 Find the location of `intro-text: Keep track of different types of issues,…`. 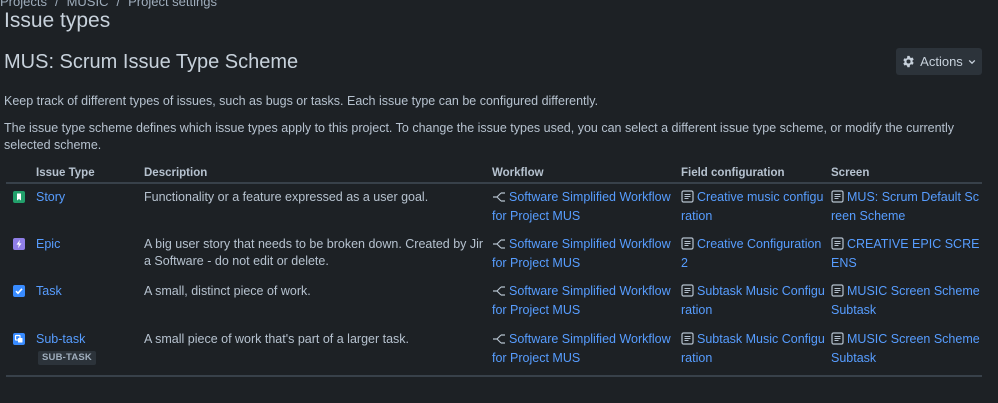

intro-text: Keep track of different types of issues,… is located at coordinates (301, 101).